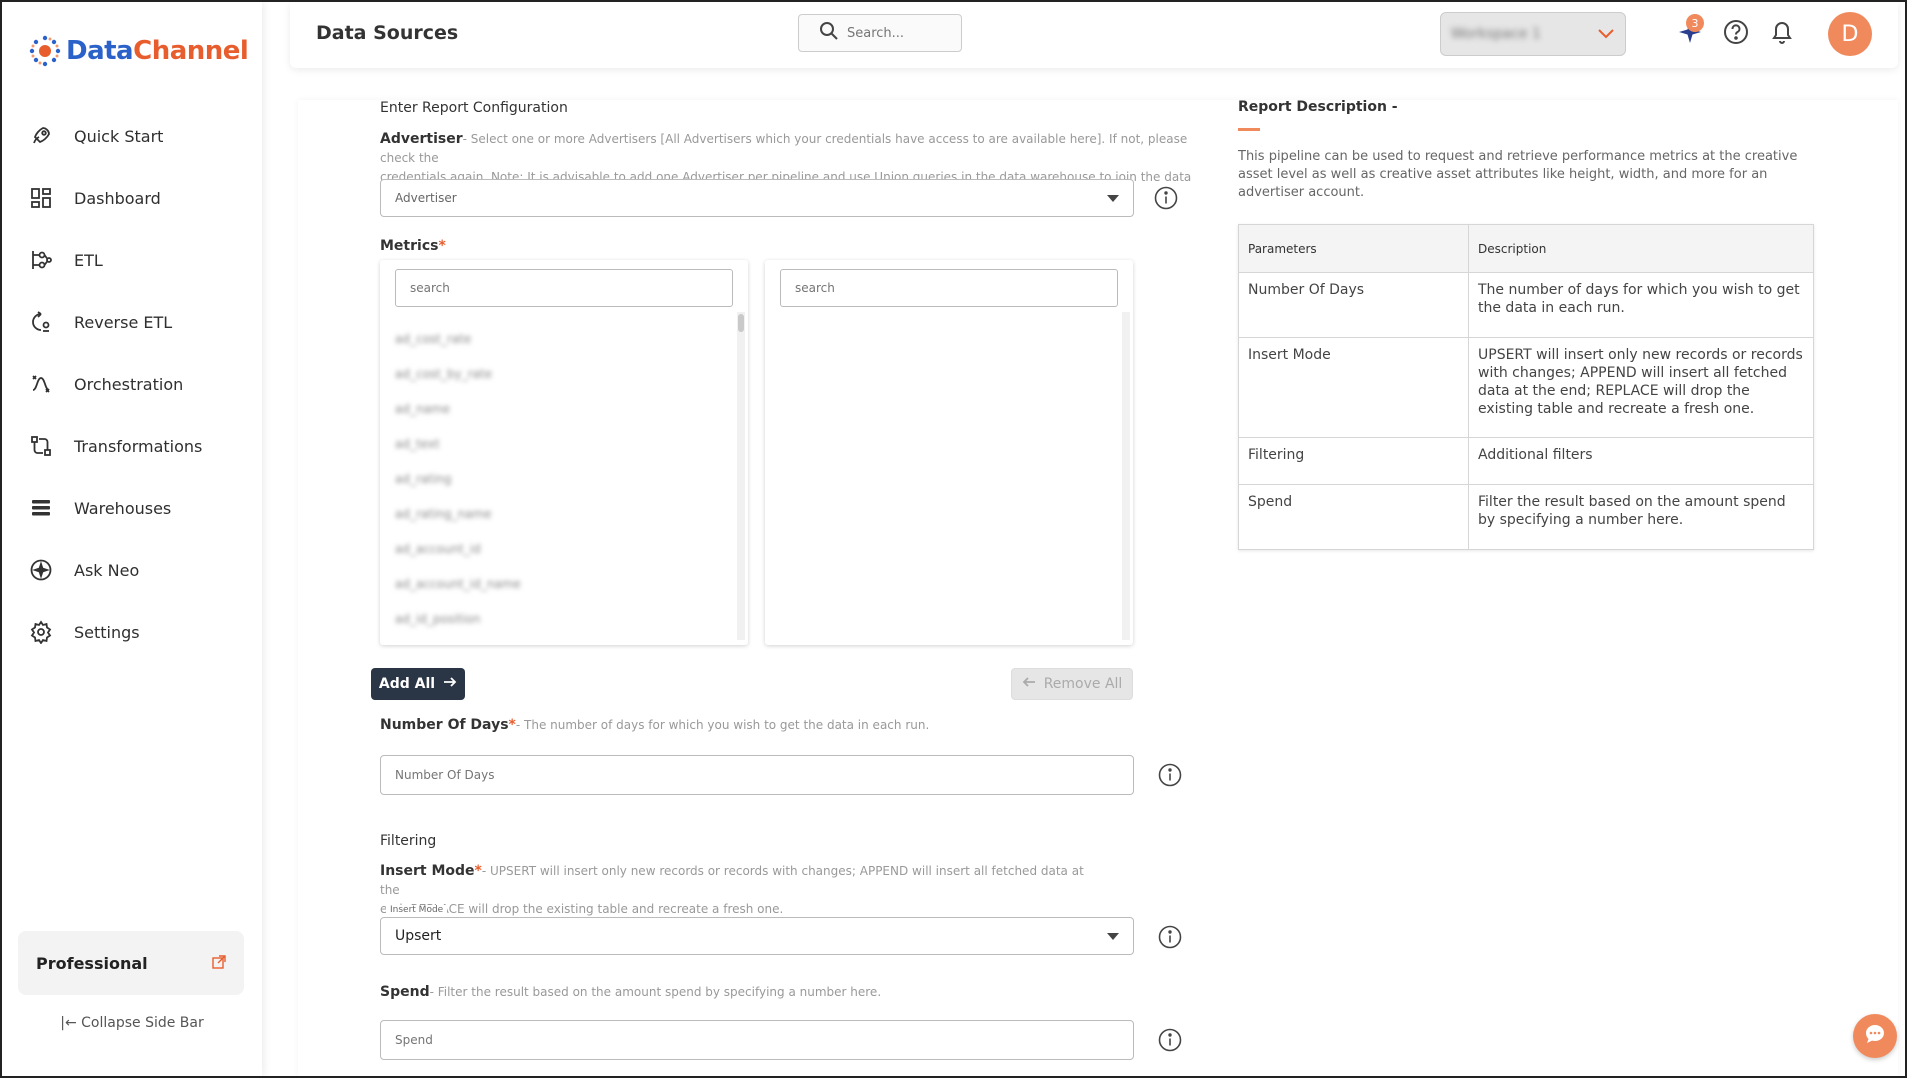 This screenshot has width=1907, height=1078. I want to click on advertiser-info-icon, so click(1166, 198).